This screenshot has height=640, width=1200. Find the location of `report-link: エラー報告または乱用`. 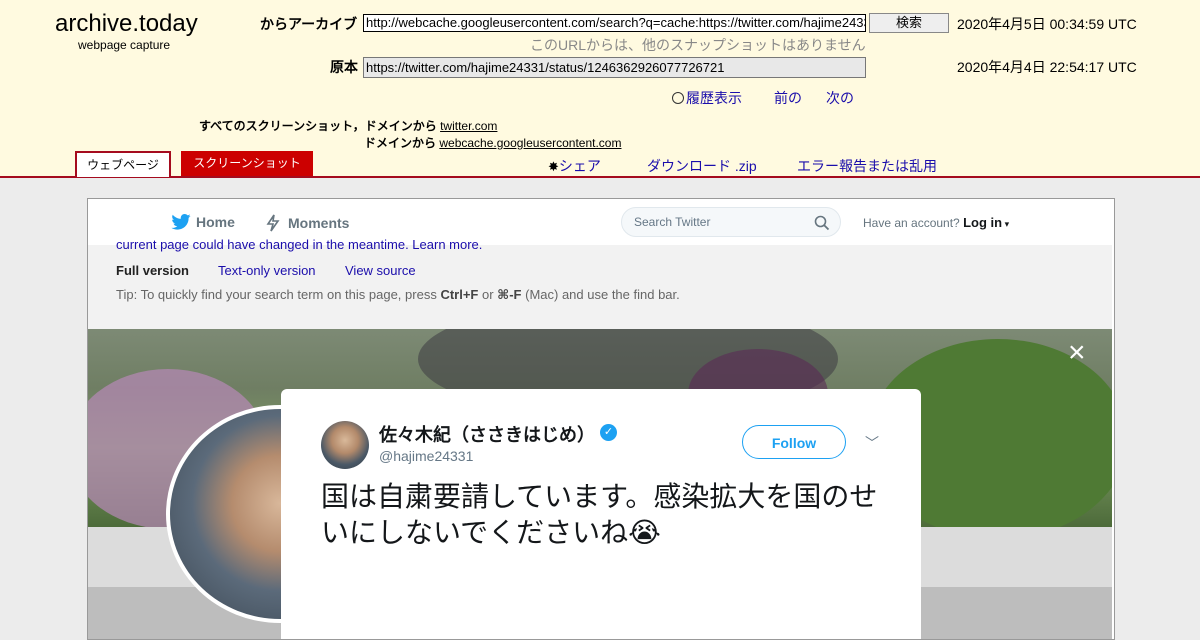

report-link: エラー報告または乱用 is located at coordinates (867, 166).